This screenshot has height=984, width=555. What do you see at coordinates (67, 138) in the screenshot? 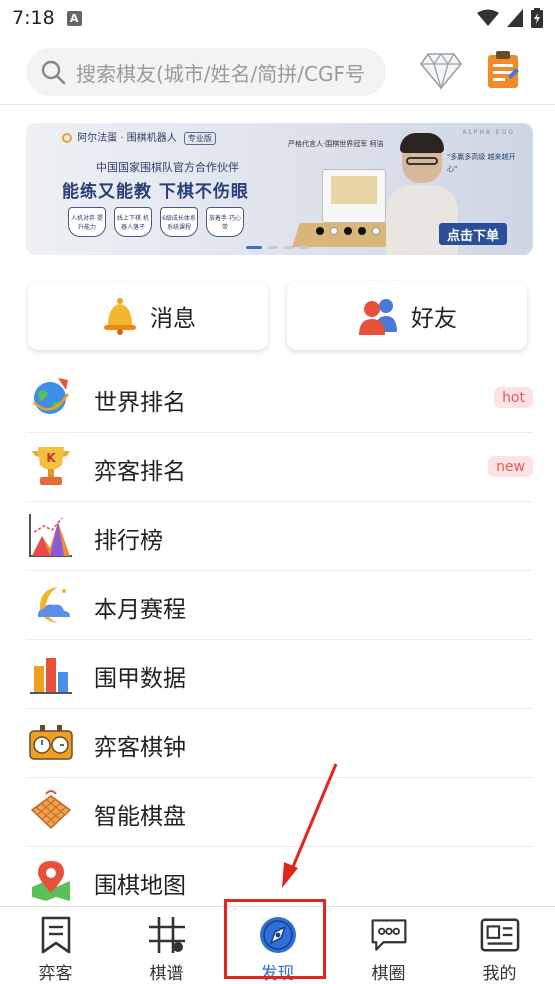
I see `brand-logo-icon` at bounding box center [67, 138].